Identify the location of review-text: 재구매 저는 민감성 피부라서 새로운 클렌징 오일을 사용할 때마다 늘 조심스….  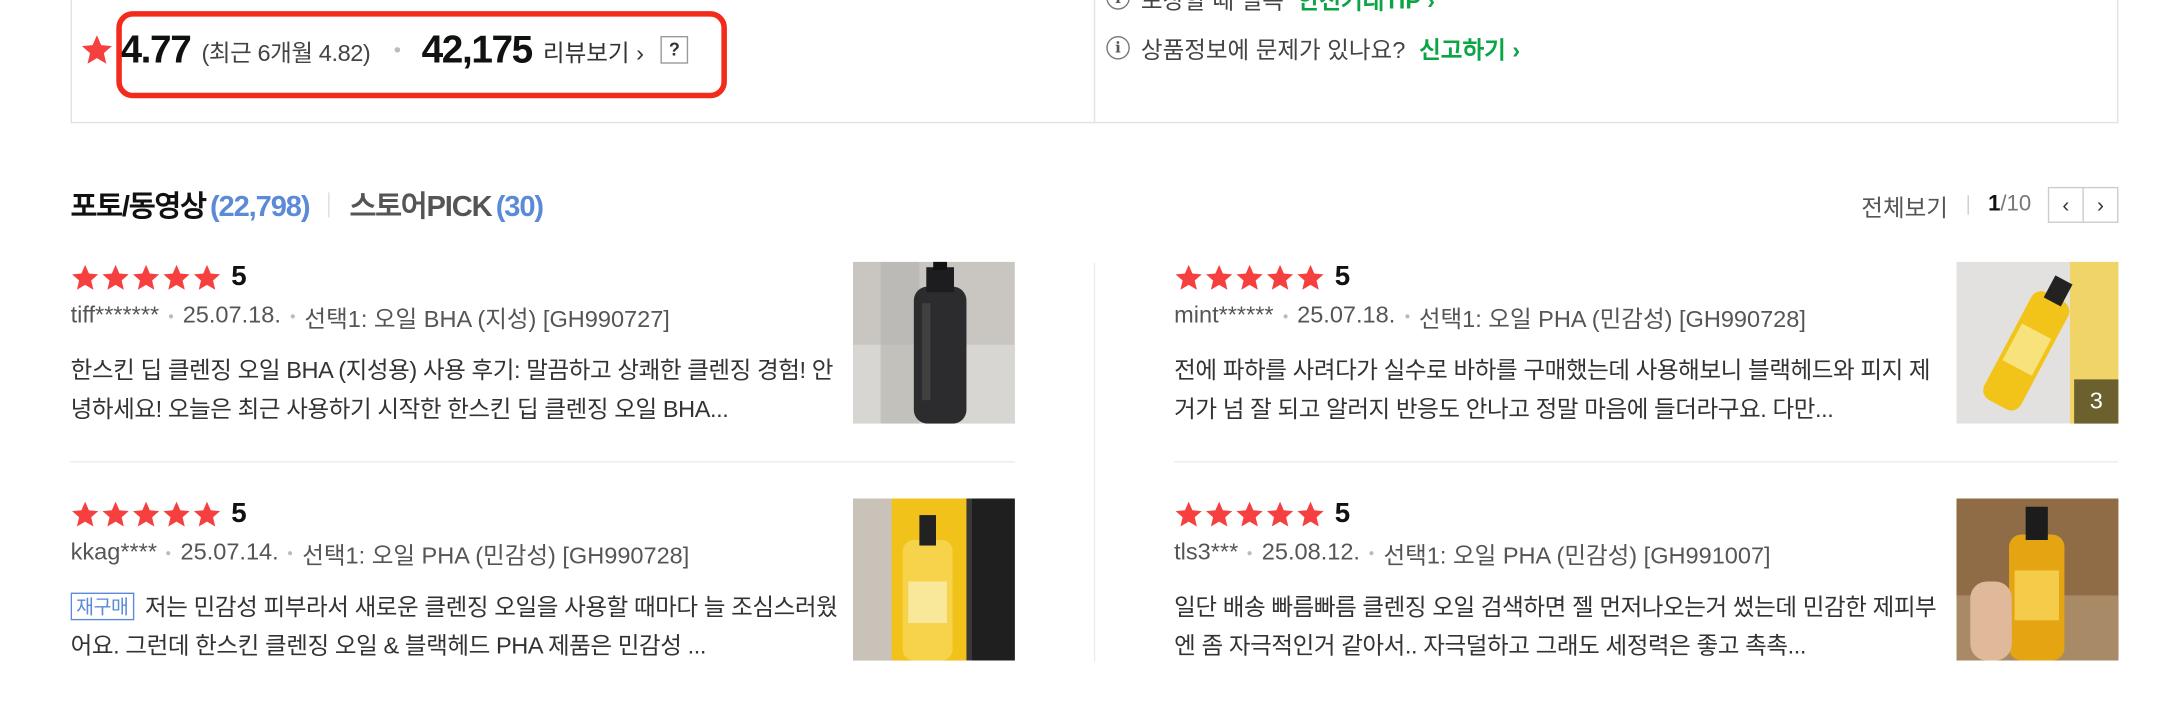
(454, 626).